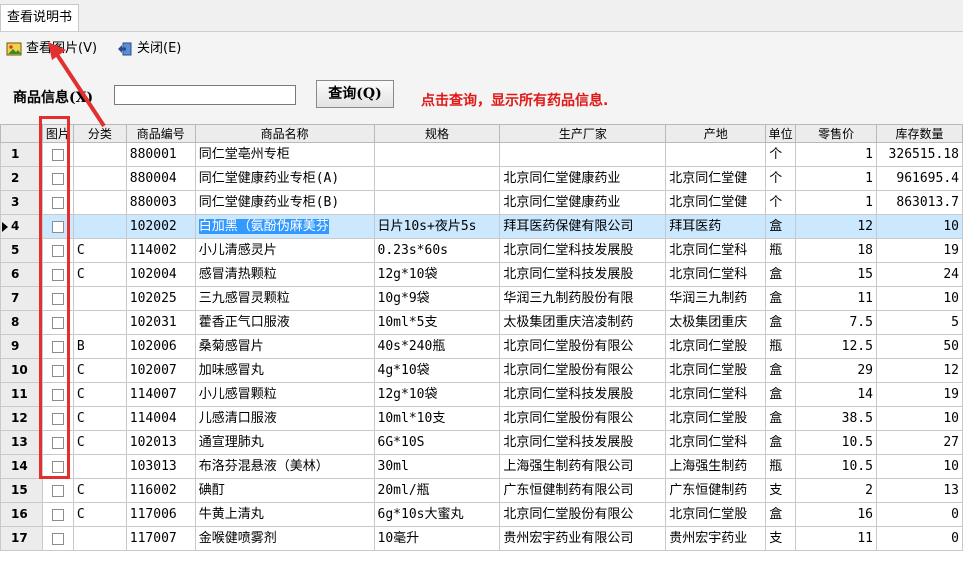 Image resolution: width=963 pixels, height=566 pixels. I want to click on tab-view-manual: 查看说明书, so click(40, 17).